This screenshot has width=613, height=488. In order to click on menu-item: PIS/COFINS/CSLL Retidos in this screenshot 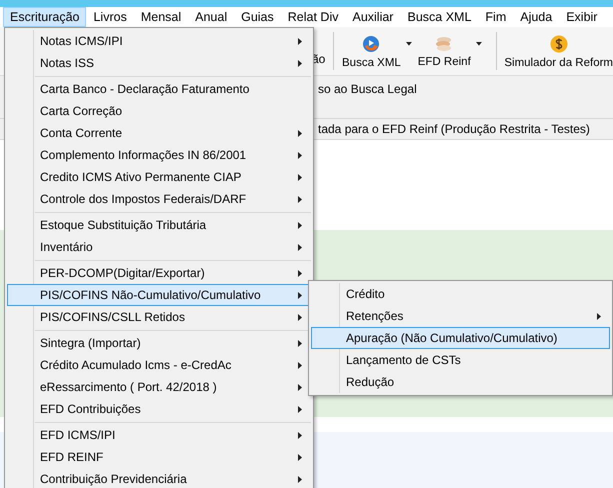, I will do `click(159, 317)`.